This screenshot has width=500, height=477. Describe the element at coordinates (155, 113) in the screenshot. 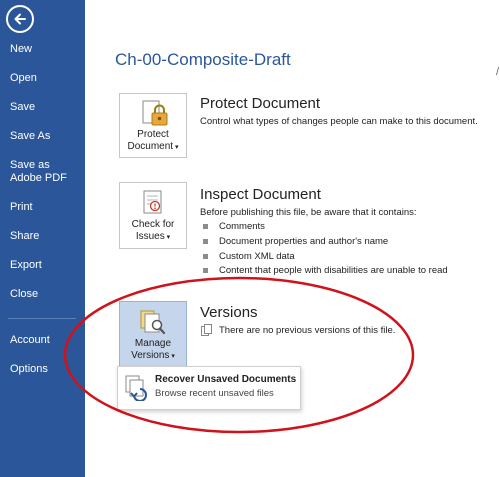

I see `lock-document-icon` at that location.